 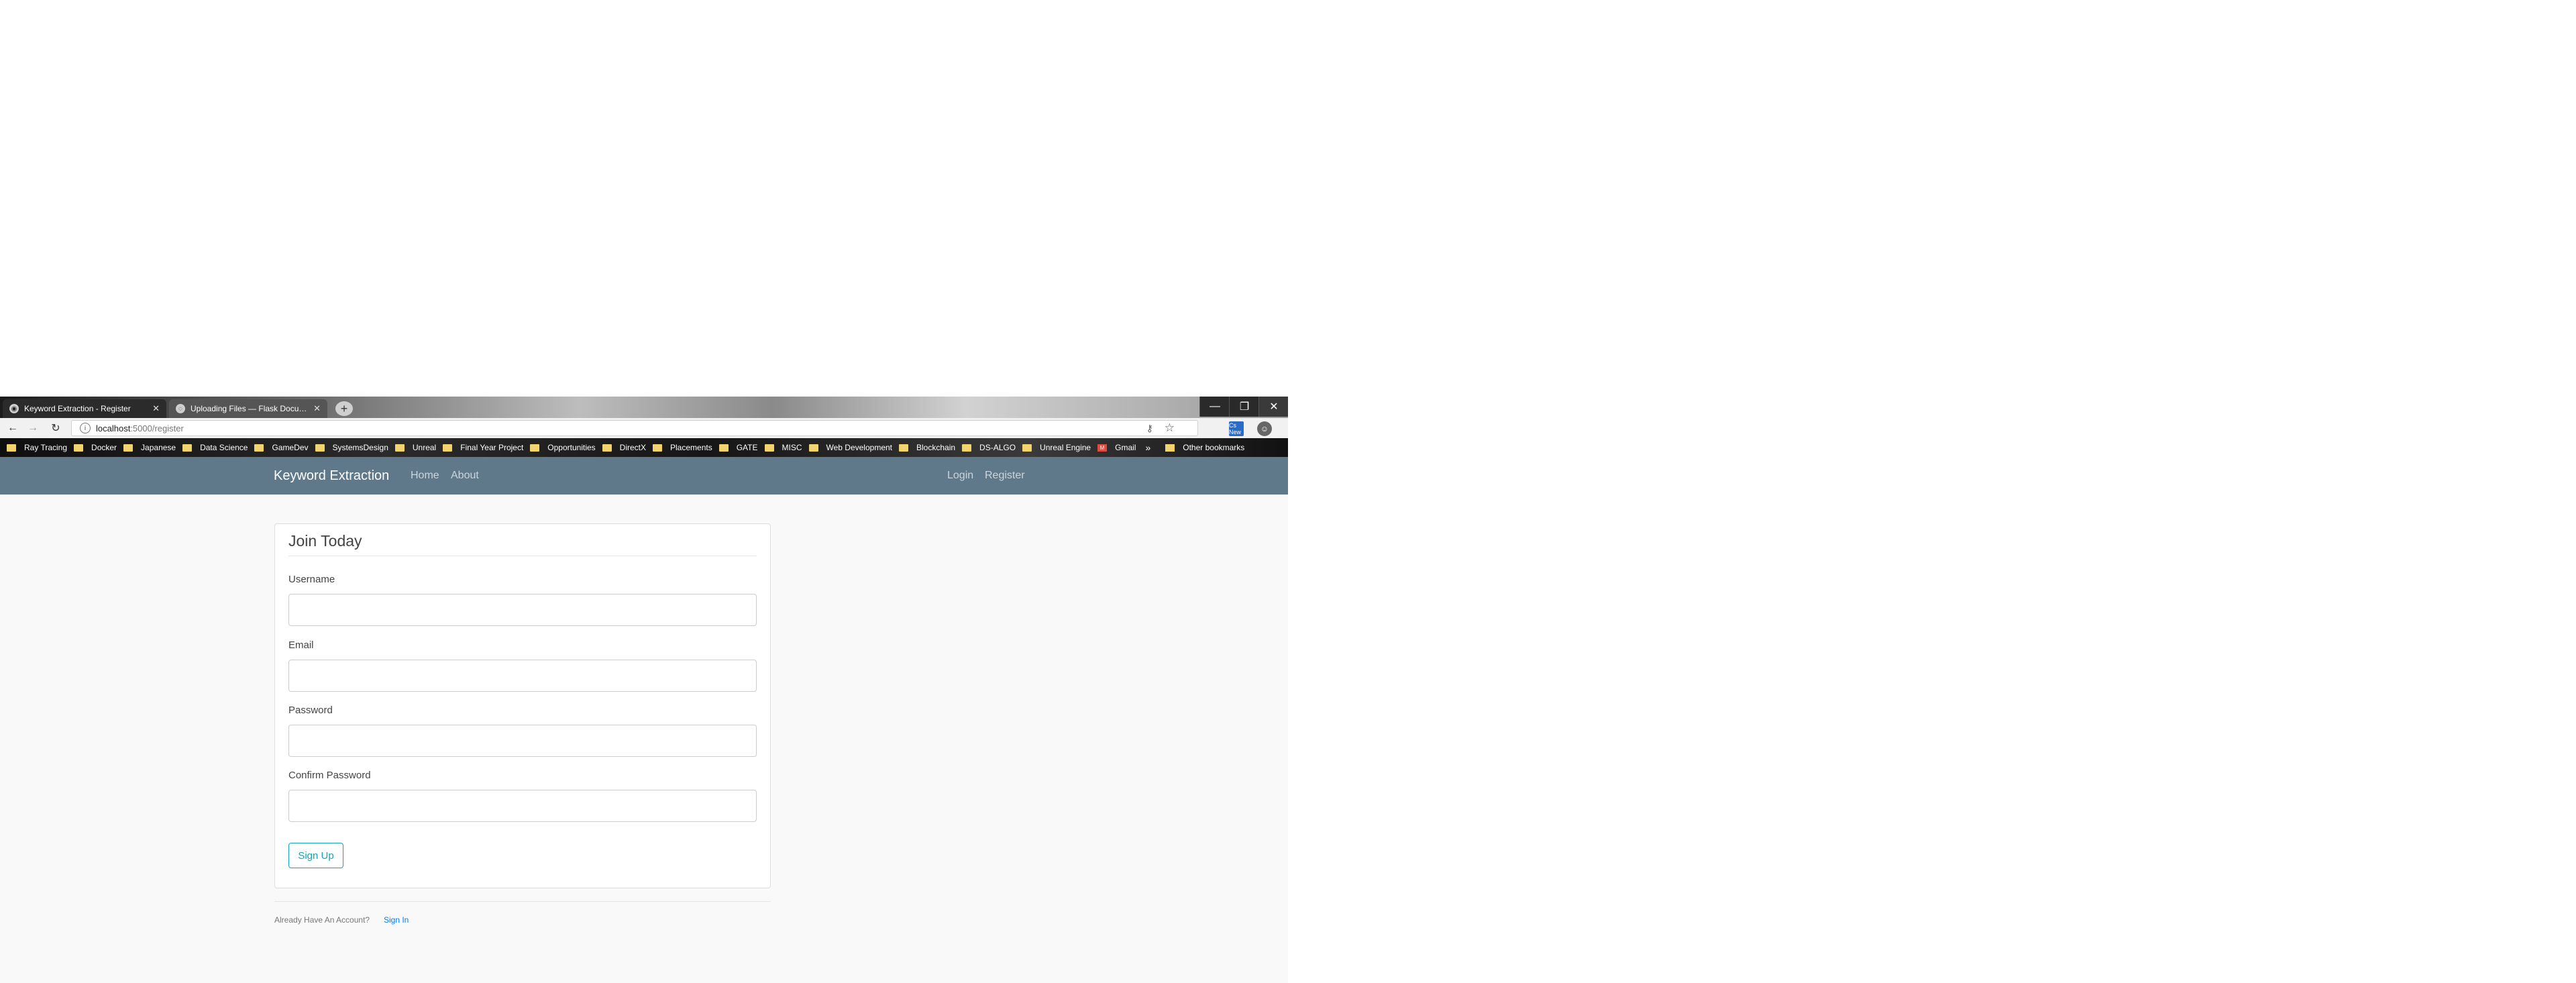 What do you see at coordinates (792, 447) in the screenshot?
I see `bookmark-label: MISC` at bounding box center [792, 447].